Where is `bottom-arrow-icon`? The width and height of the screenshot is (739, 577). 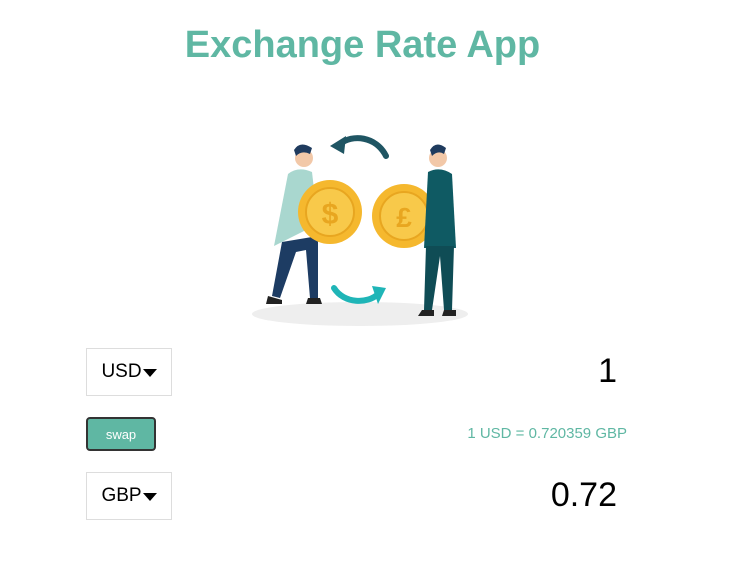 bottom-arrow-icon is located at coordinates (356, 294).